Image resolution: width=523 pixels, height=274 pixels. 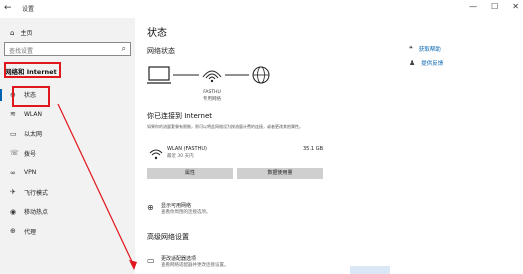 I want to click on sidebar-item-label: 飞行模式, so click(x=36, y=193).